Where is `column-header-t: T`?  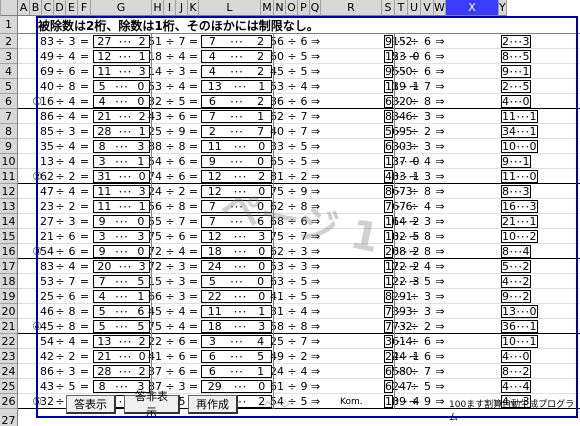
column-header-t: T is located at coordinates (401, 8).